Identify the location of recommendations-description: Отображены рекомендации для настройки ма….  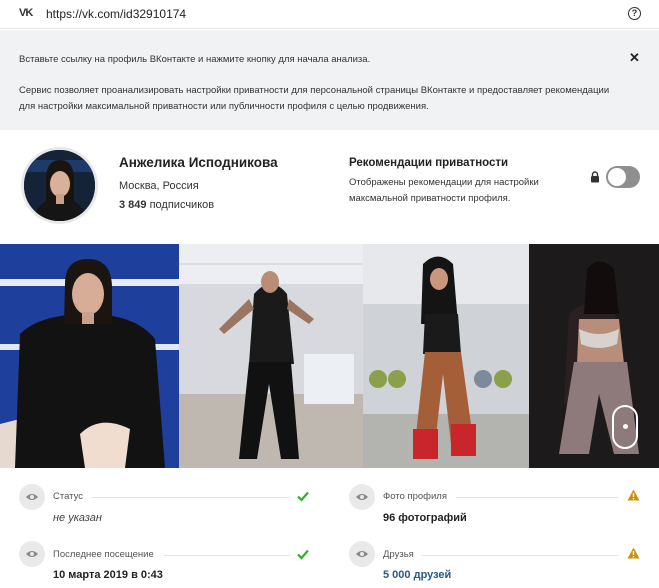
(444, 190).